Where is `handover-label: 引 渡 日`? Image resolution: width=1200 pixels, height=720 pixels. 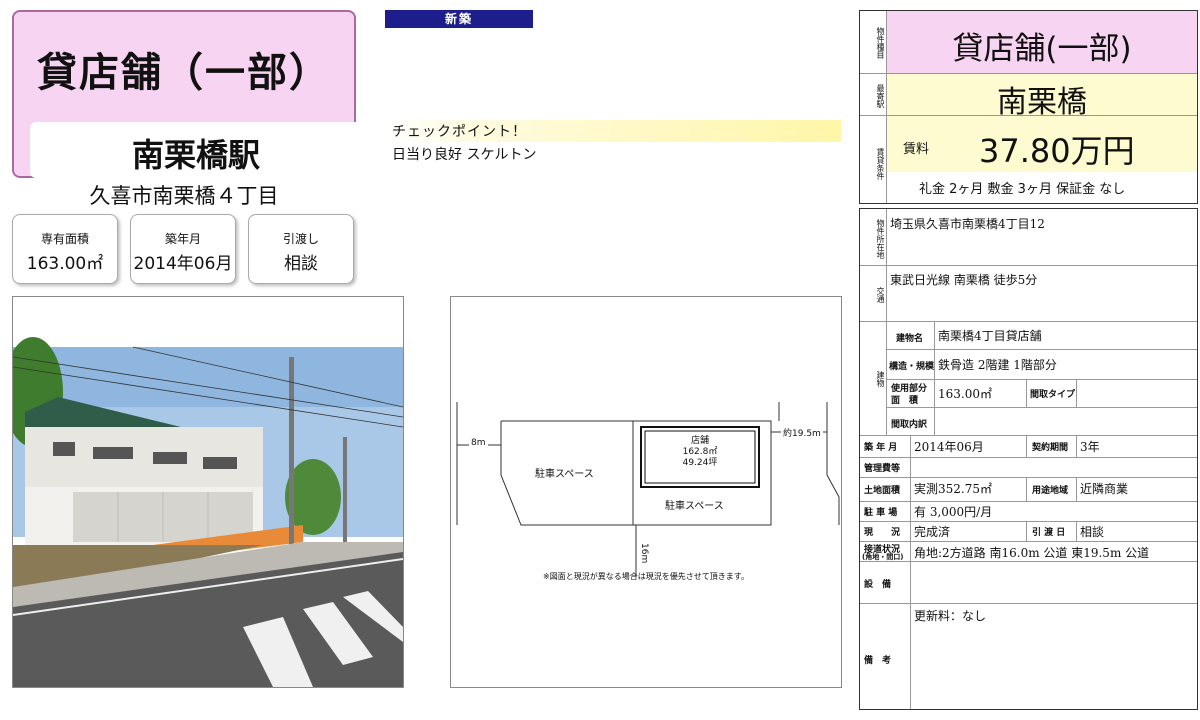 handover-label: 引 渡 日 is located at coordinates (1049, 533).